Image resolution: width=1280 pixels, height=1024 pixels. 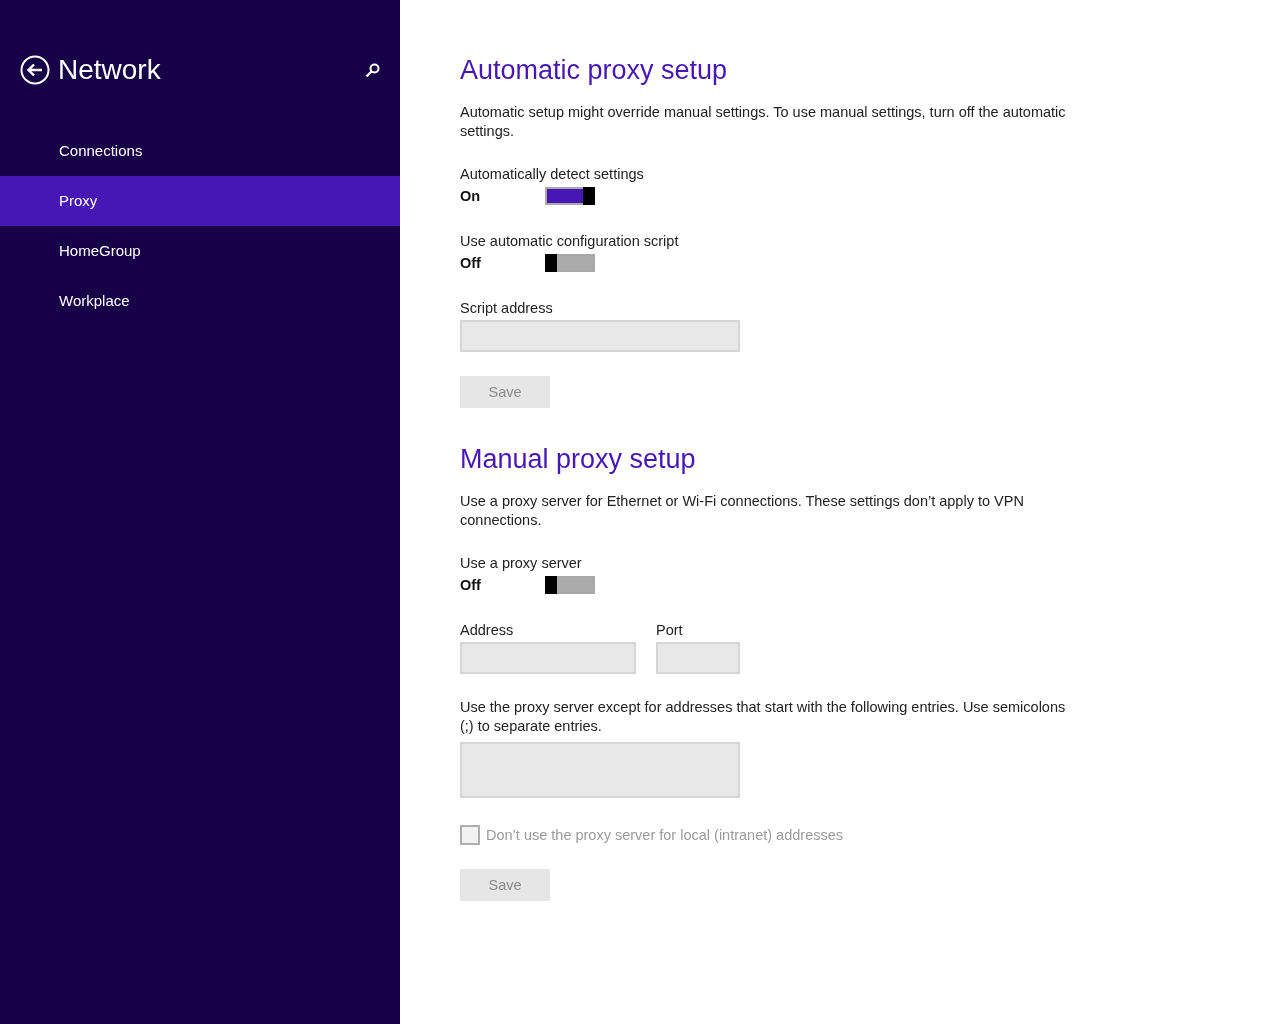 I want to click on toggle-label: Automatically detect settings, so click(x=552, y=174).